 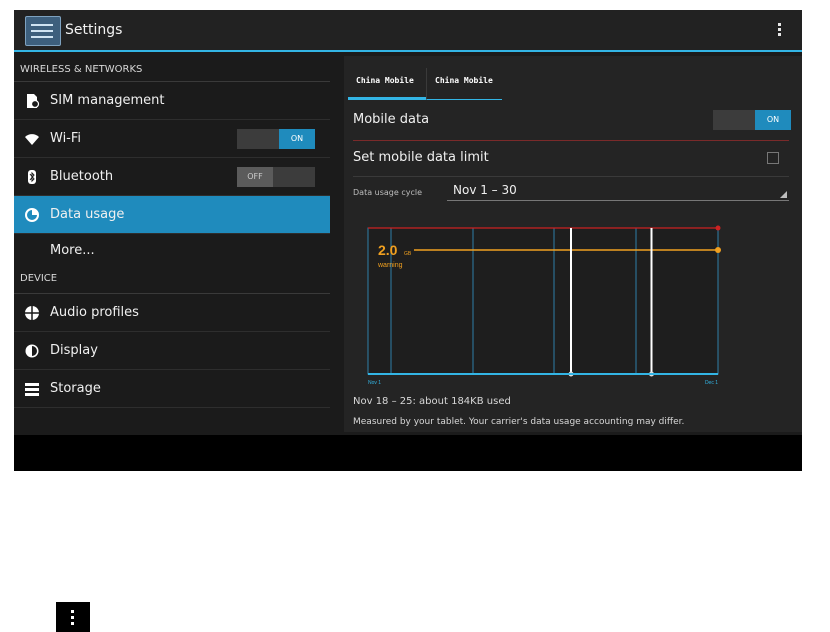 I want to click on tab-sim-1: China Mobile, so click(x=387, y=84).